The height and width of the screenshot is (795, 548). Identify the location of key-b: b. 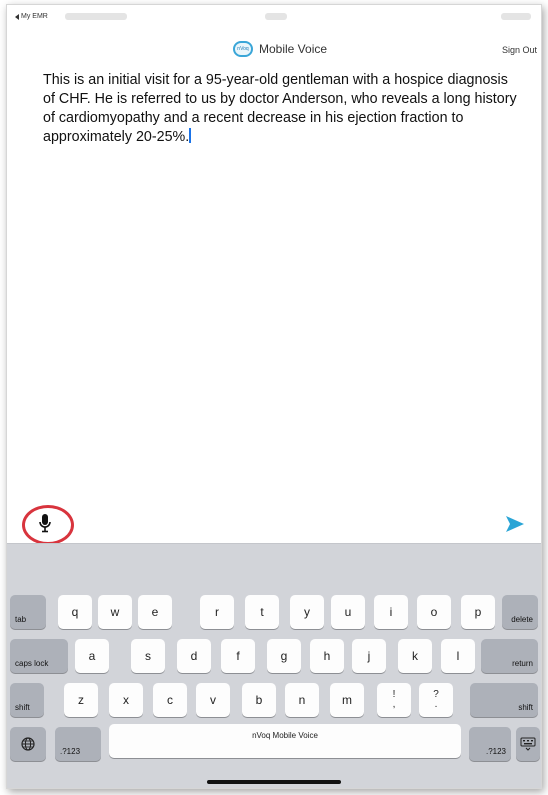
(259, 700).